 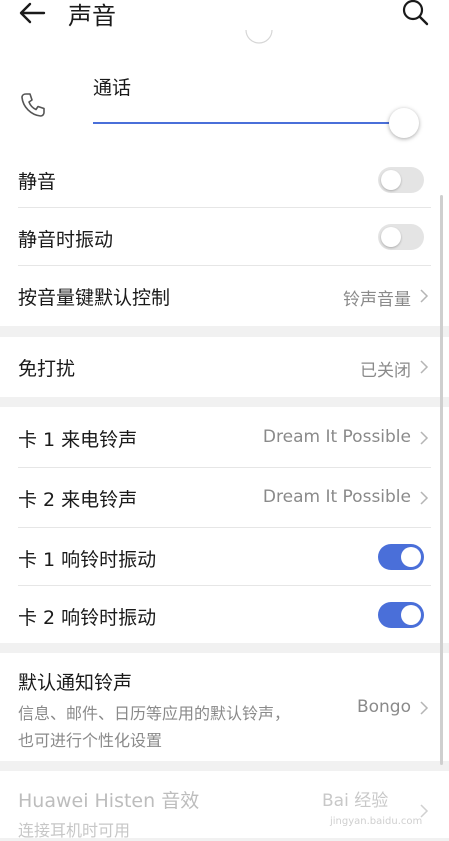 I want to click on mute-toggle, so click(x=401, y=180).